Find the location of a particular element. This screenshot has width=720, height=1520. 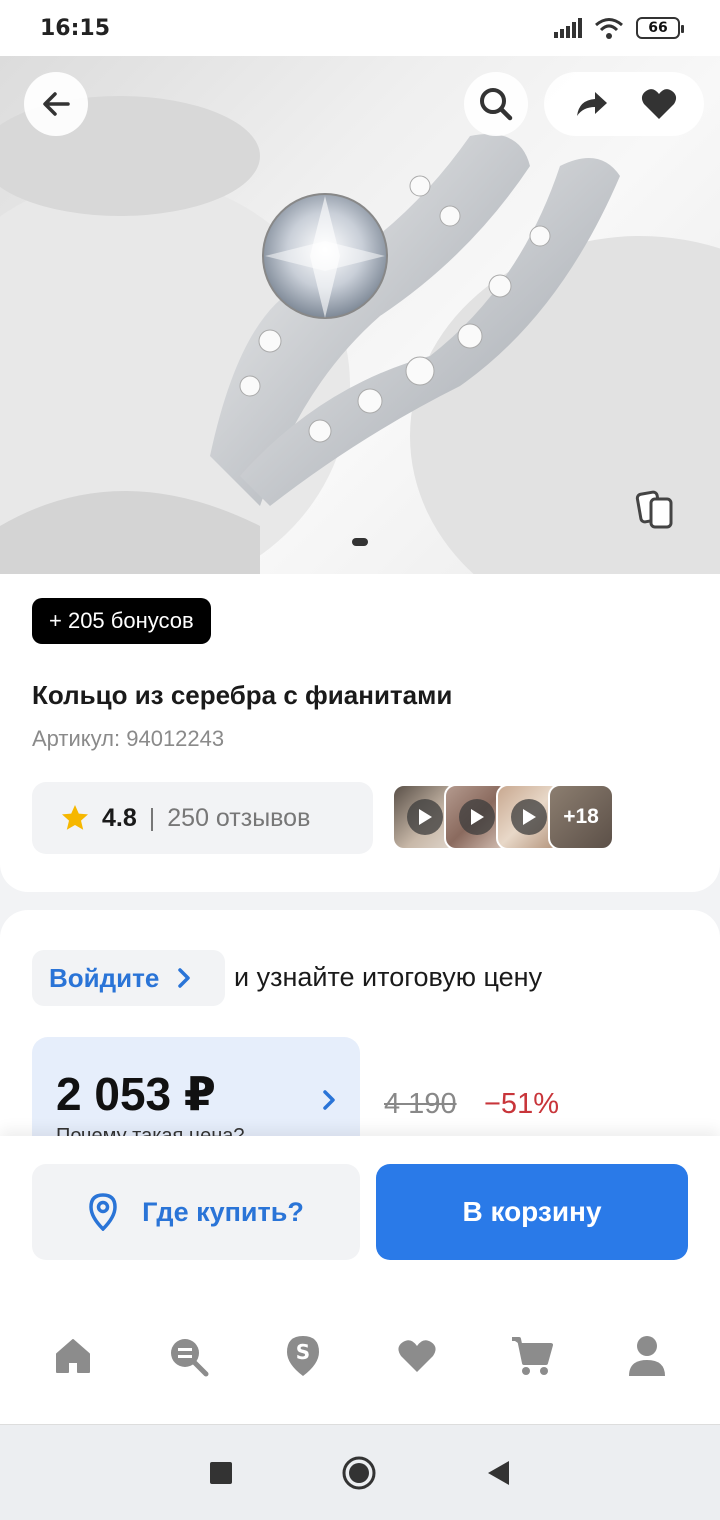

where-to-buy-button: Где купить? is located at coordinates (196, 1212).